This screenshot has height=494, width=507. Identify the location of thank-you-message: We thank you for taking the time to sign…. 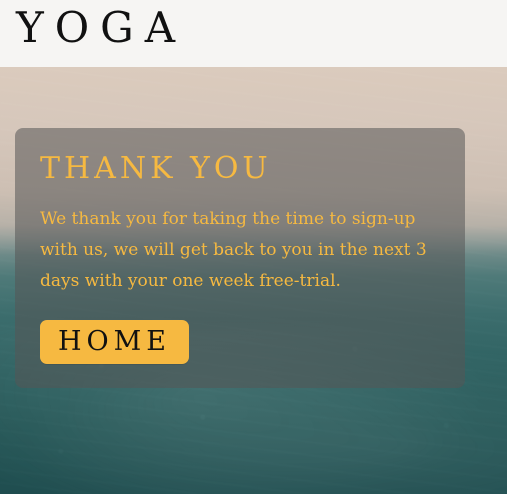
(233, 250).